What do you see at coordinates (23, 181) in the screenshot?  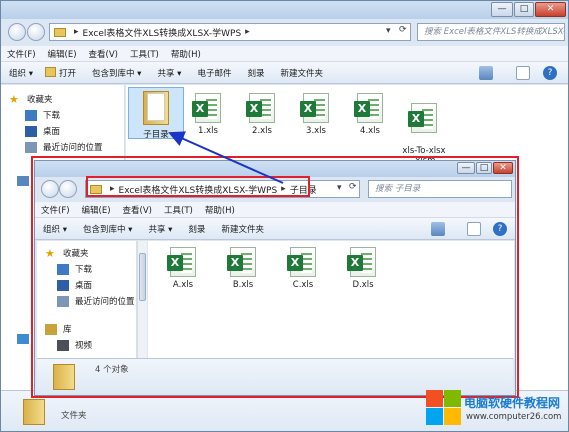 I see `computer-icon` at bounding box center [23, 181].